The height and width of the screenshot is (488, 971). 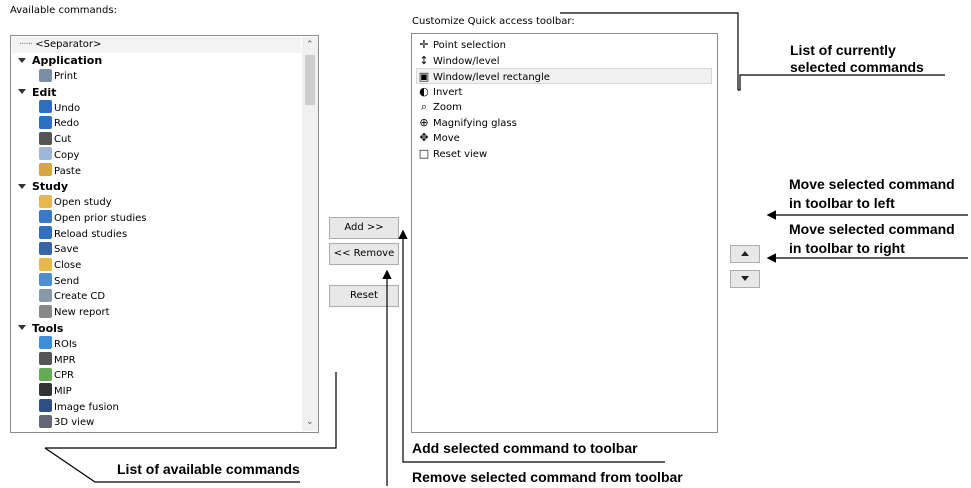 I want to click on callout-add: Add selected command to toolbar, so click(x=525, y=448).